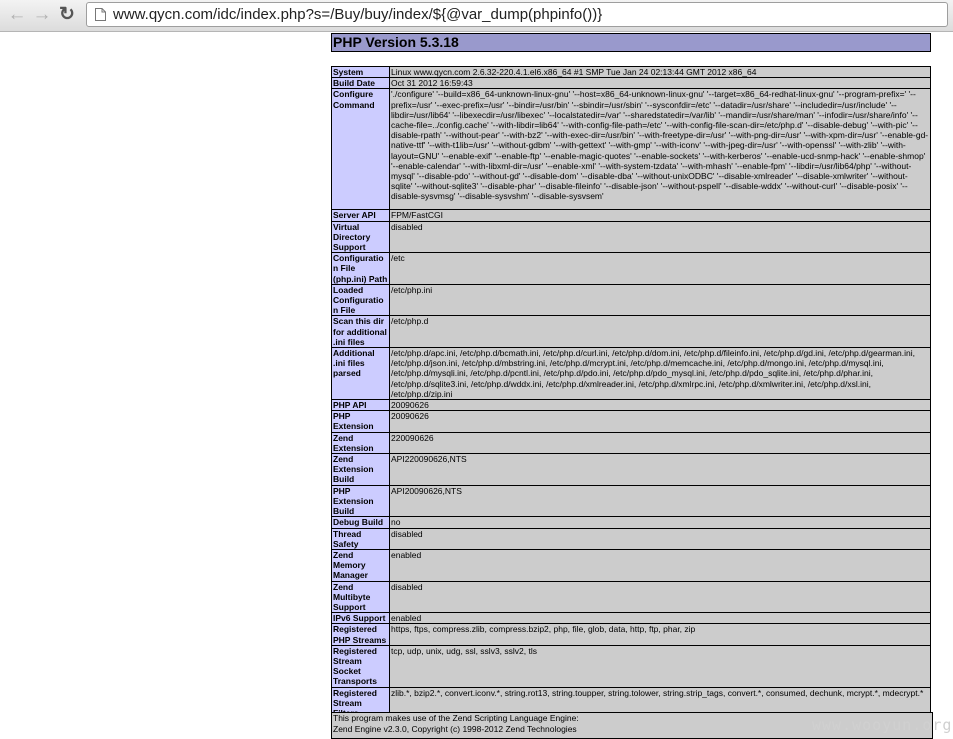 The image size is (953, 739). I want to click on info-row: Debug Build no, so click(631, 522).